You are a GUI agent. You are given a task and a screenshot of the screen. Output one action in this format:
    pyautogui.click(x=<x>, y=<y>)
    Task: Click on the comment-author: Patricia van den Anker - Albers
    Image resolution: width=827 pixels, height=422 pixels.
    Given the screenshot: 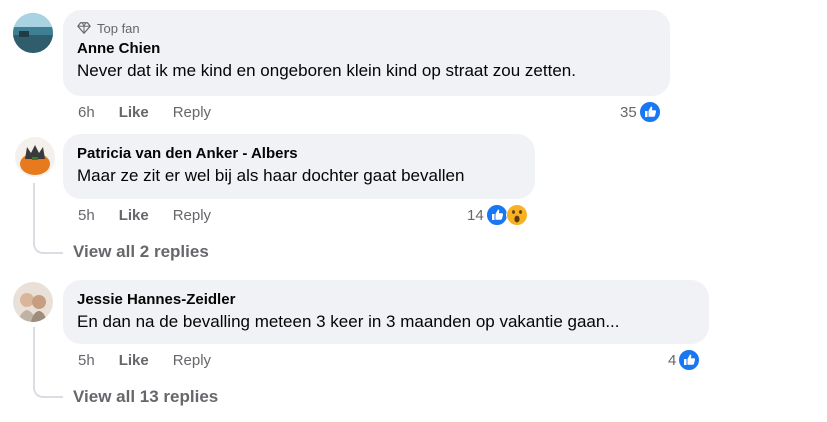 What is the action you would take?
    pyautogui.click(x=300, y=154)
    